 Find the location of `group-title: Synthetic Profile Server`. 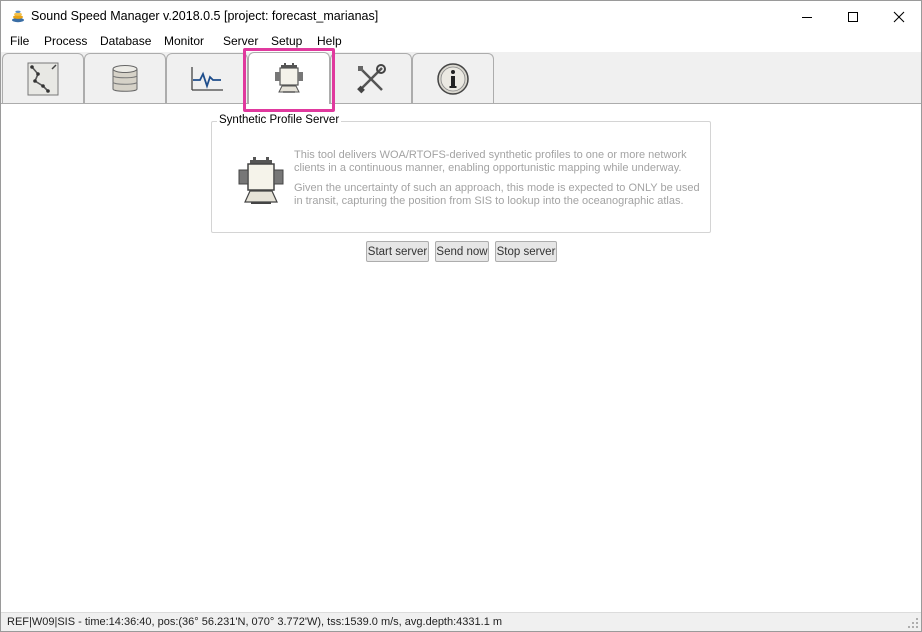

group-title: Synthetic Profile Server is located at coordinates (279, 120).